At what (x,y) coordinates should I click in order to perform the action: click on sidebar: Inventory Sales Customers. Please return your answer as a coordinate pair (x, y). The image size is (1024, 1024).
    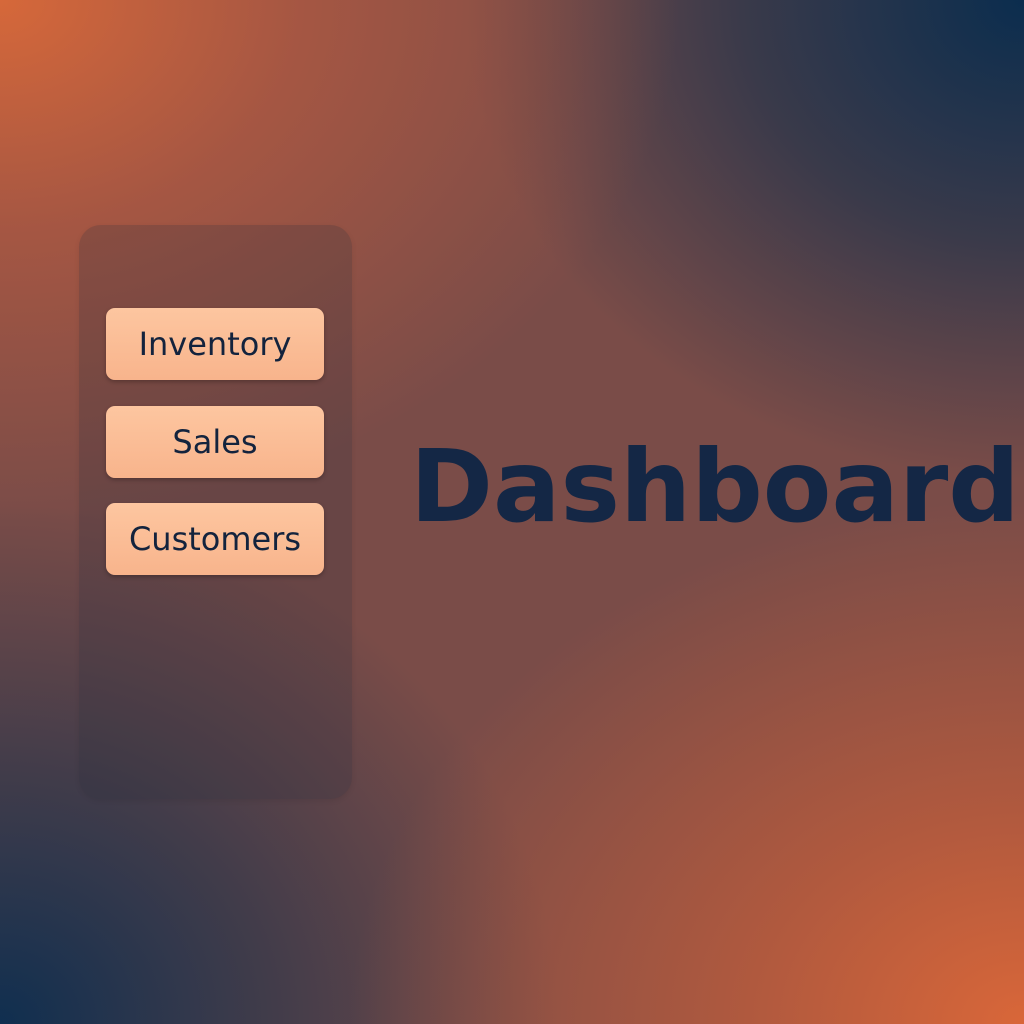
    Looking at the image, I should click on (215, 512).